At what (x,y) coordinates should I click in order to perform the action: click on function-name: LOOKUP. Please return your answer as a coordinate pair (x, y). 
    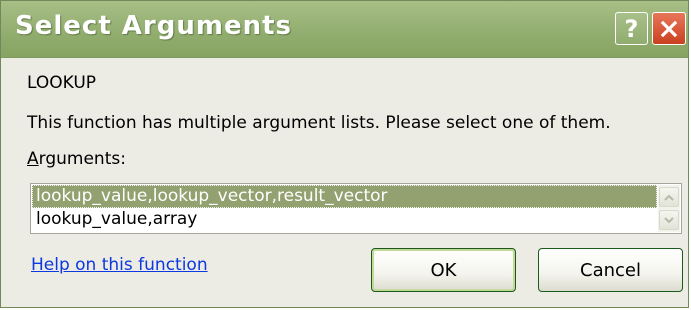
    Looking at the image, I should click on (62, 83).